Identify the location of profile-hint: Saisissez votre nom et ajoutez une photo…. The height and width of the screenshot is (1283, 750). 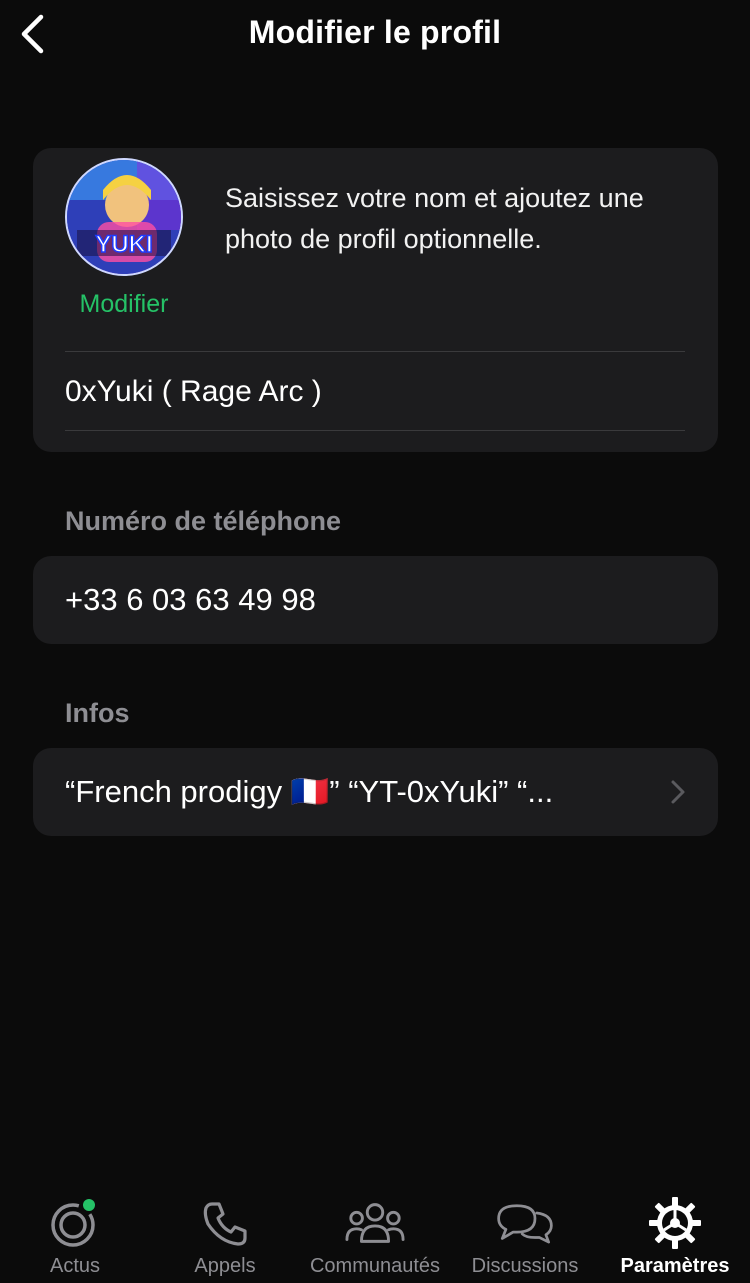
(434, 218).